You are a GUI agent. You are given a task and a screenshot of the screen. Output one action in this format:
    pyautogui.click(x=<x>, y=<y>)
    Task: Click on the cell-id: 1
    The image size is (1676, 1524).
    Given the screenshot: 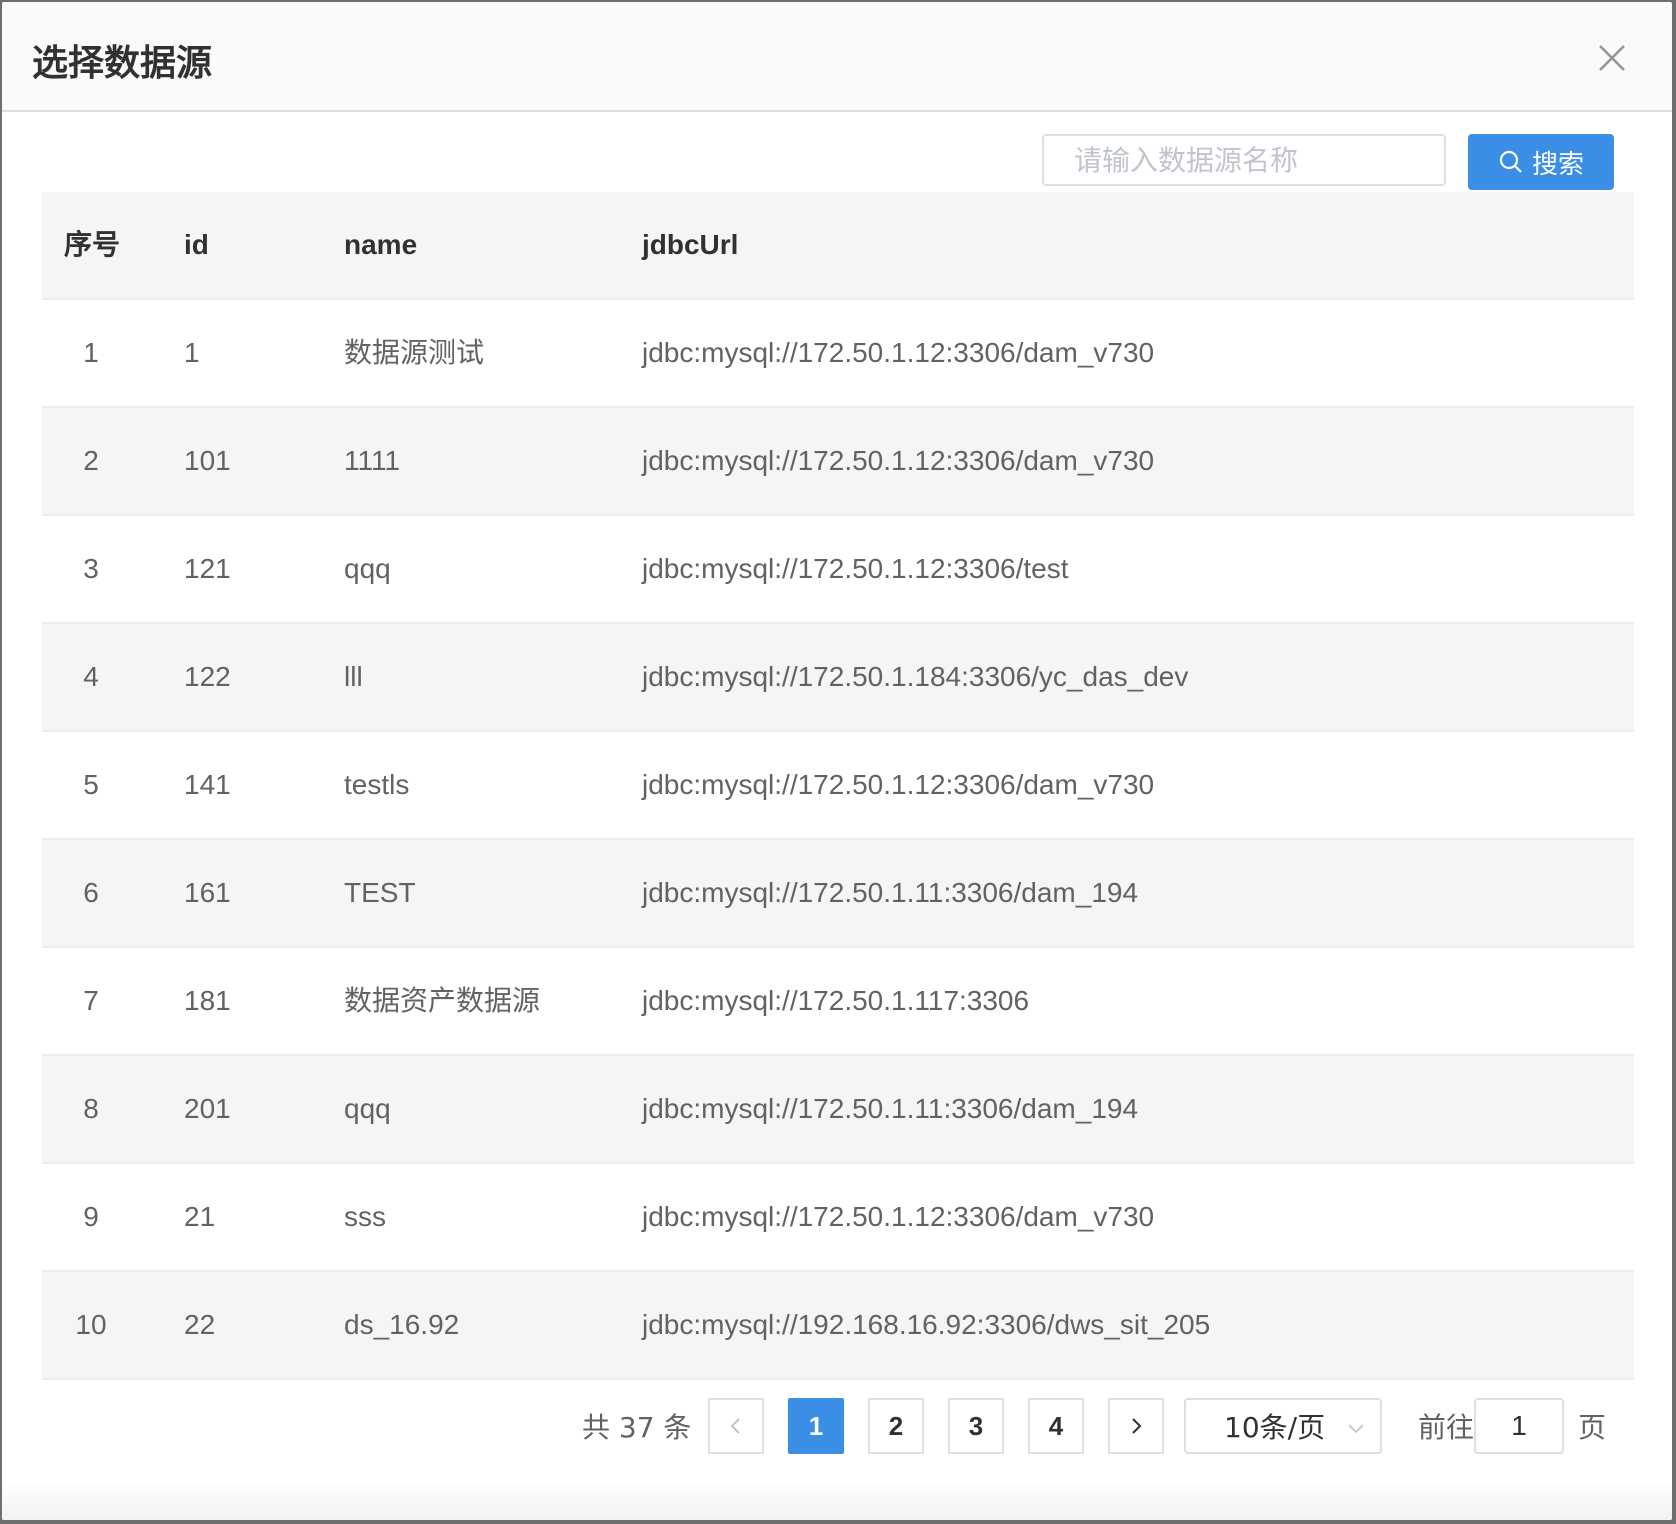 What is the action you would take?
    pyautogui.click(x=192, y=352)
    